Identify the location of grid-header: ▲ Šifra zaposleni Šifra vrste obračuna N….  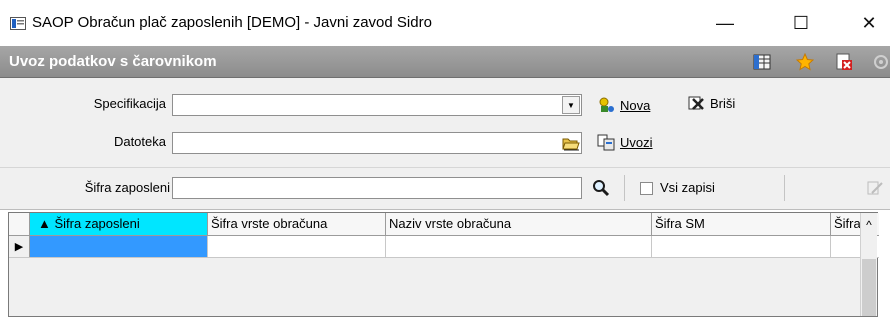
(444, 224).